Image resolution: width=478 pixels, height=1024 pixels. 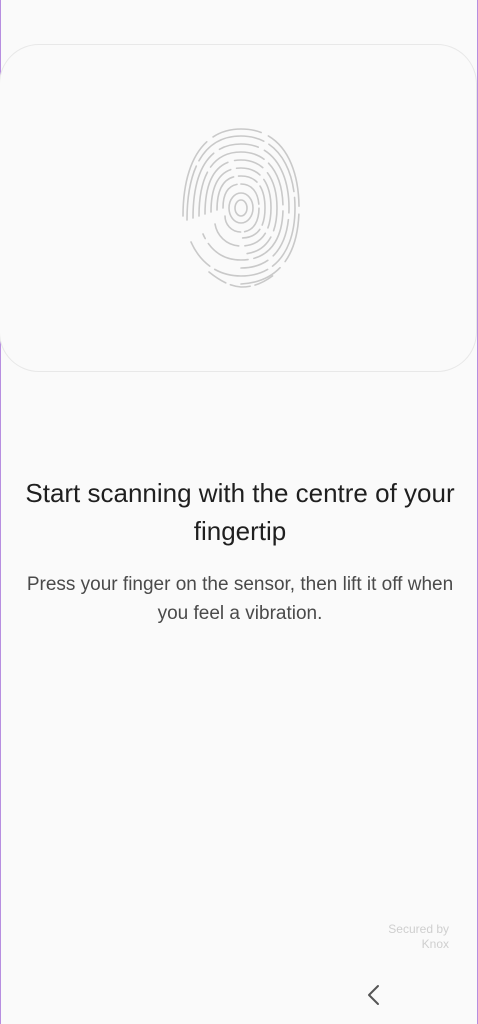 I want to click on back-button, so click(x=374, y=995).